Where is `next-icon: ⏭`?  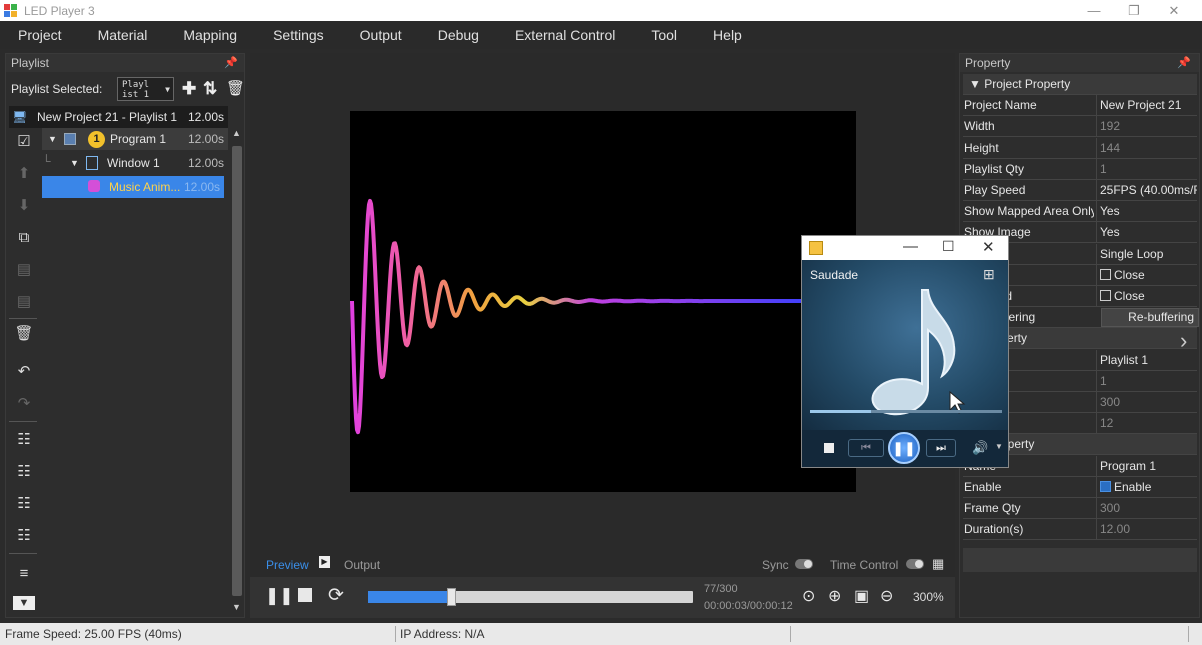 next-icon: ⏭ is located at coordinates (941, 448).